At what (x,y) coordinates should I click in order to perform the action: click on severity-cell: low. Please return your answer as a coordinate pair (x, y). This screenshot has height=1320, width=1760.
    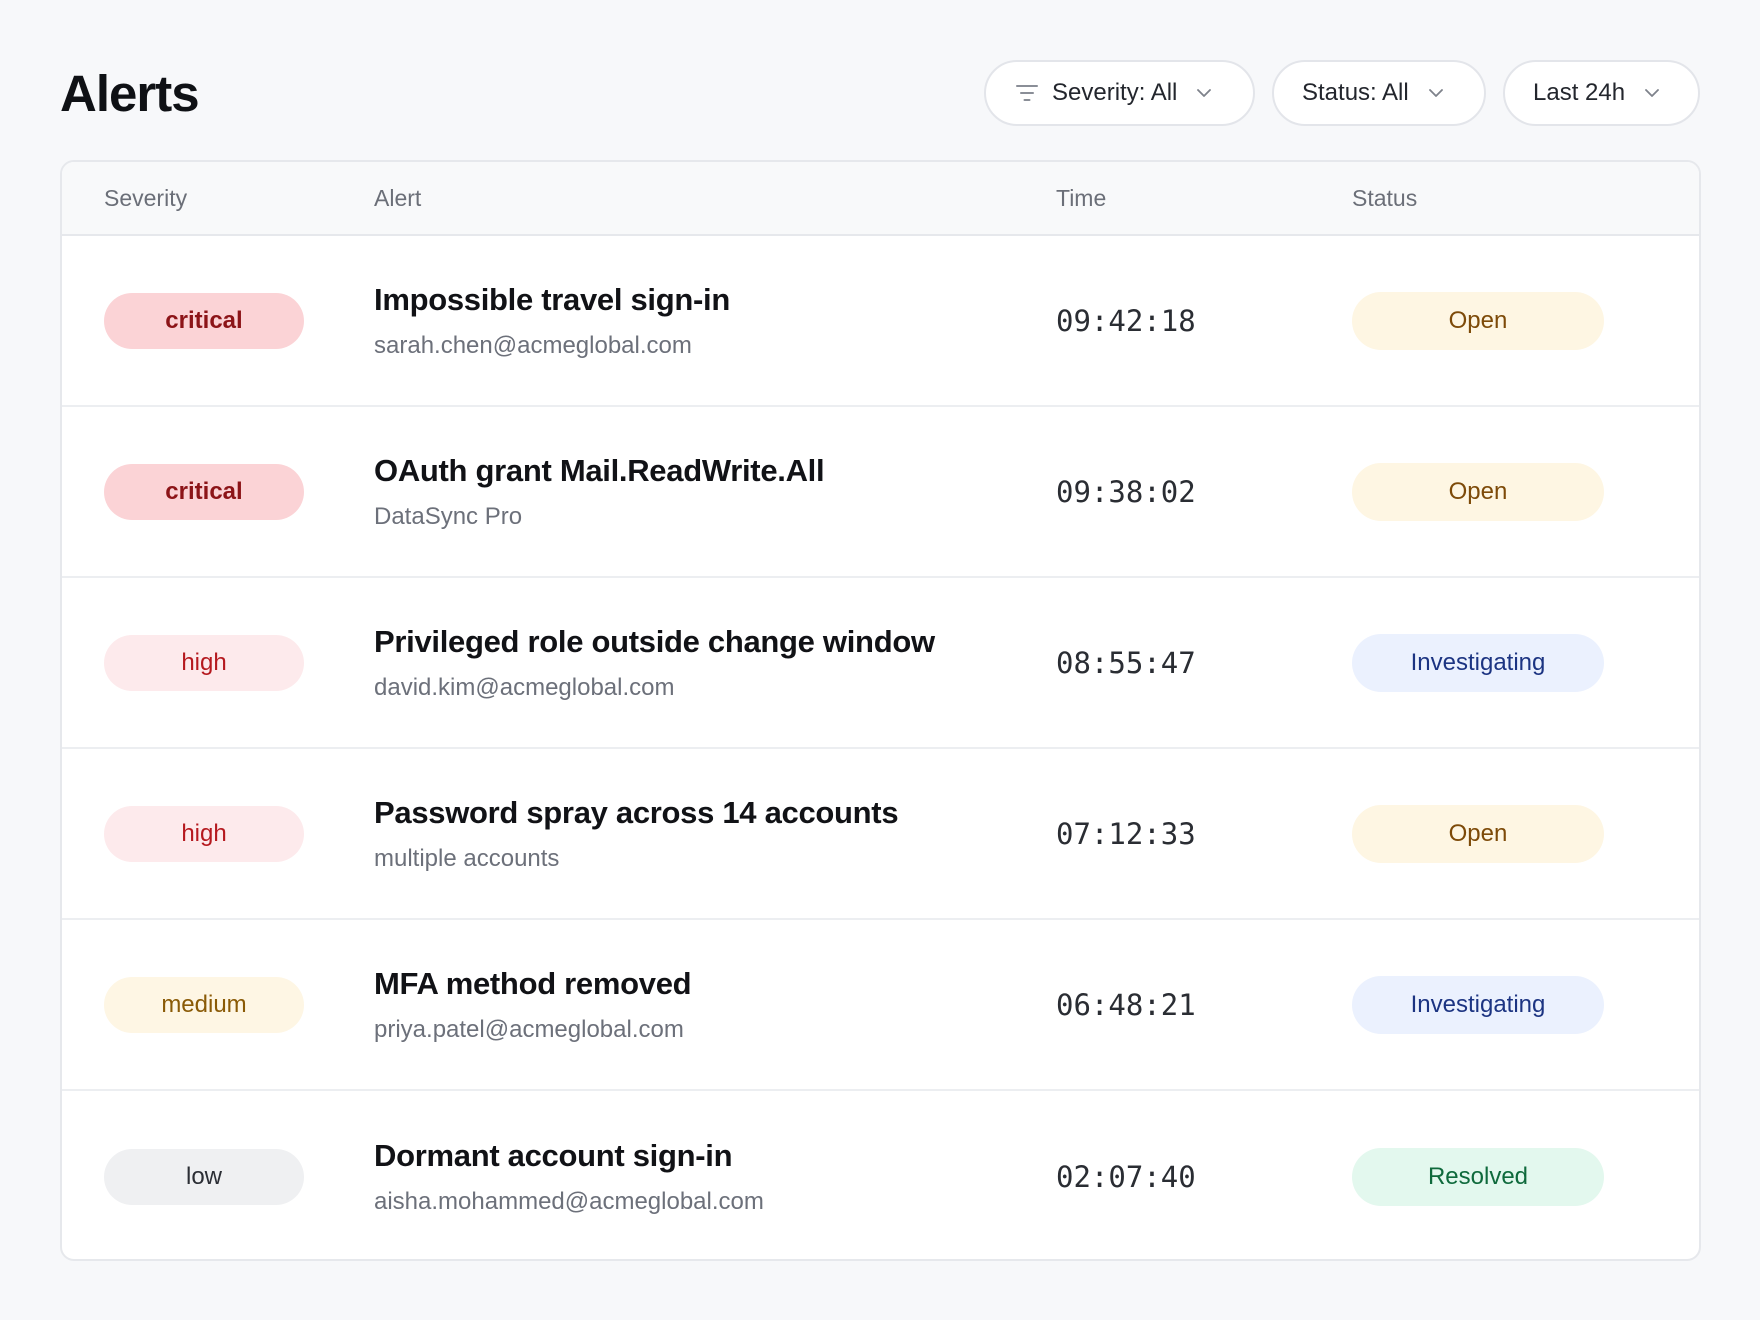
    Looking at the image, I should click on (204, 1175).